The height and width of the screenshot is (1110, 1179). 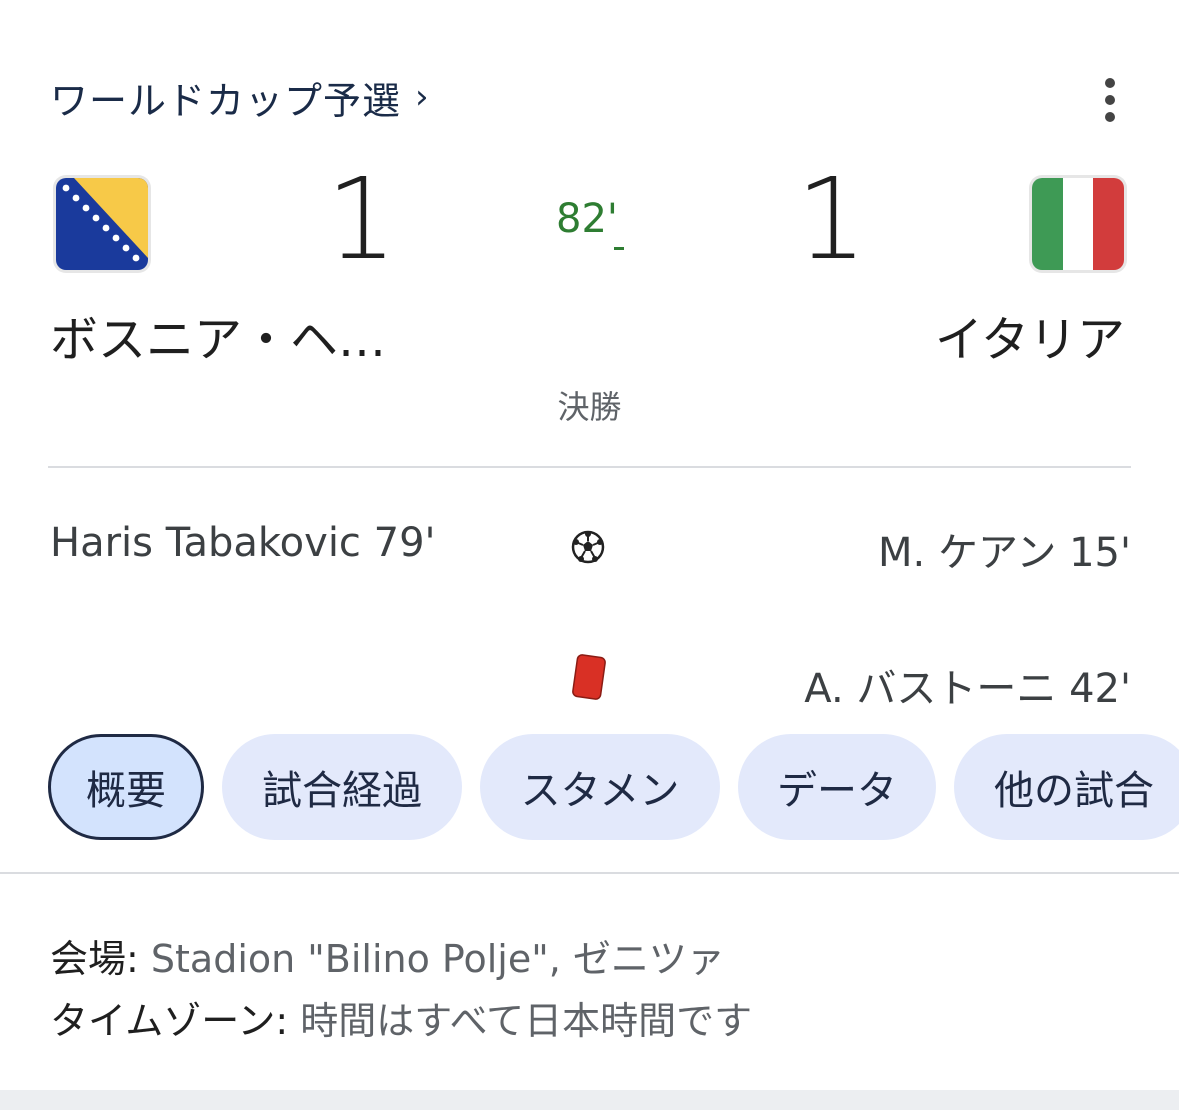 I want to click on chevron-right-icon: ›, so click(x=422, y=97).